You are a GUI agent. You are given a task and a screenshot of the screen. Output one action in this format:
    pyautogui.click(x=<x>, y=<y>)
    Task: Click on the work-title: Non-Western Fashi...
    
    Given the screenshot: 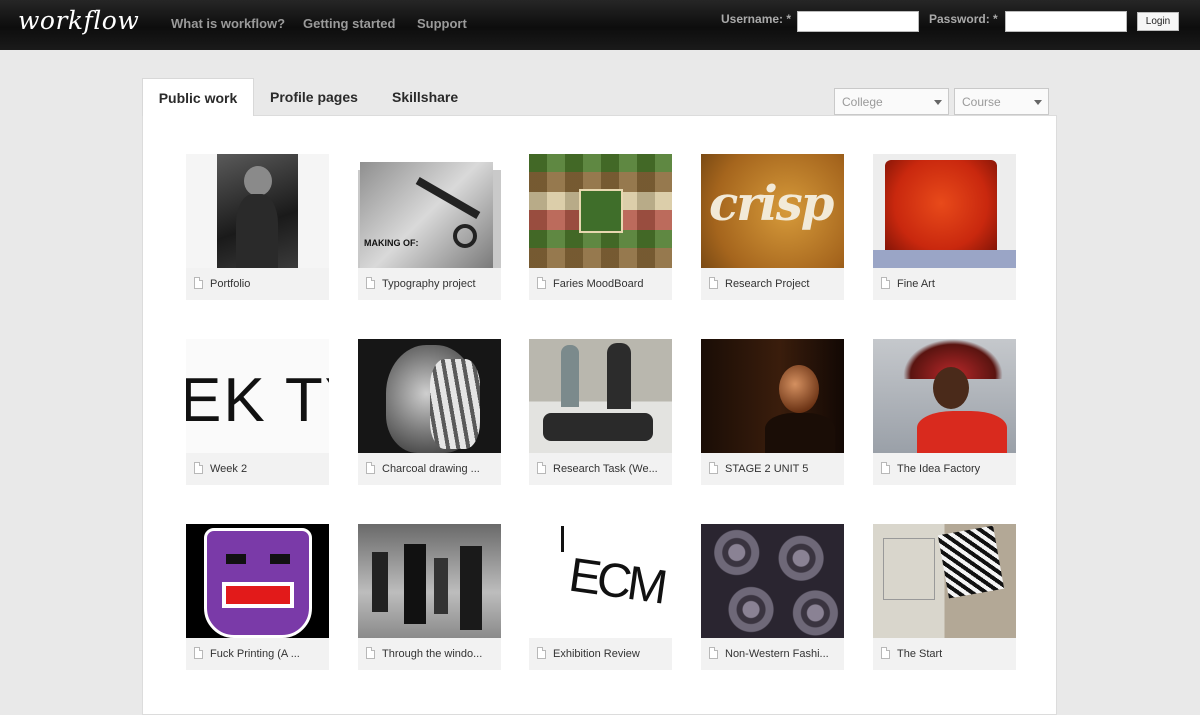 What is the action you would take?
    pyautogui.click(x=772, y=654)
    